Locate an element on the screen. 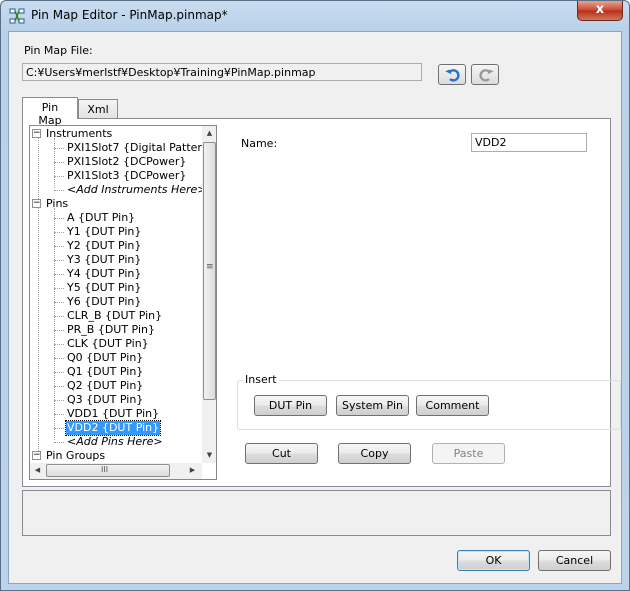 The height and width of the screenshot is (591, 630). pins-label: Pins is located at coordinates (57, 203).